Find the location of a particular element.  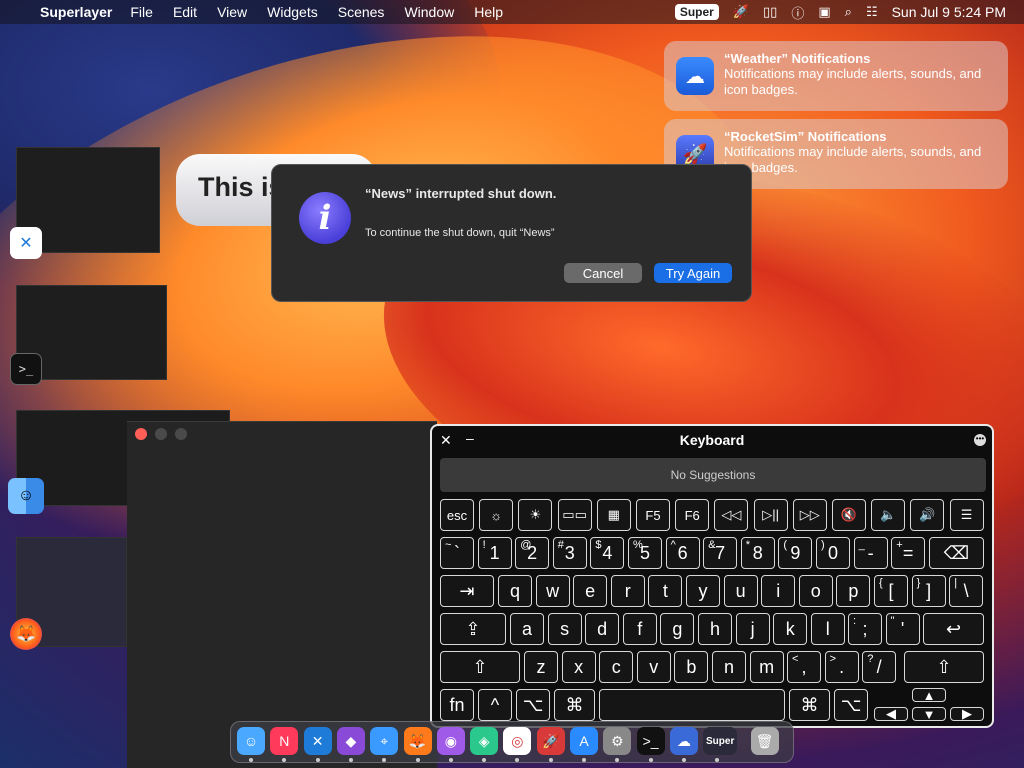

minimize-window-button is located at coordinates (161, 434).